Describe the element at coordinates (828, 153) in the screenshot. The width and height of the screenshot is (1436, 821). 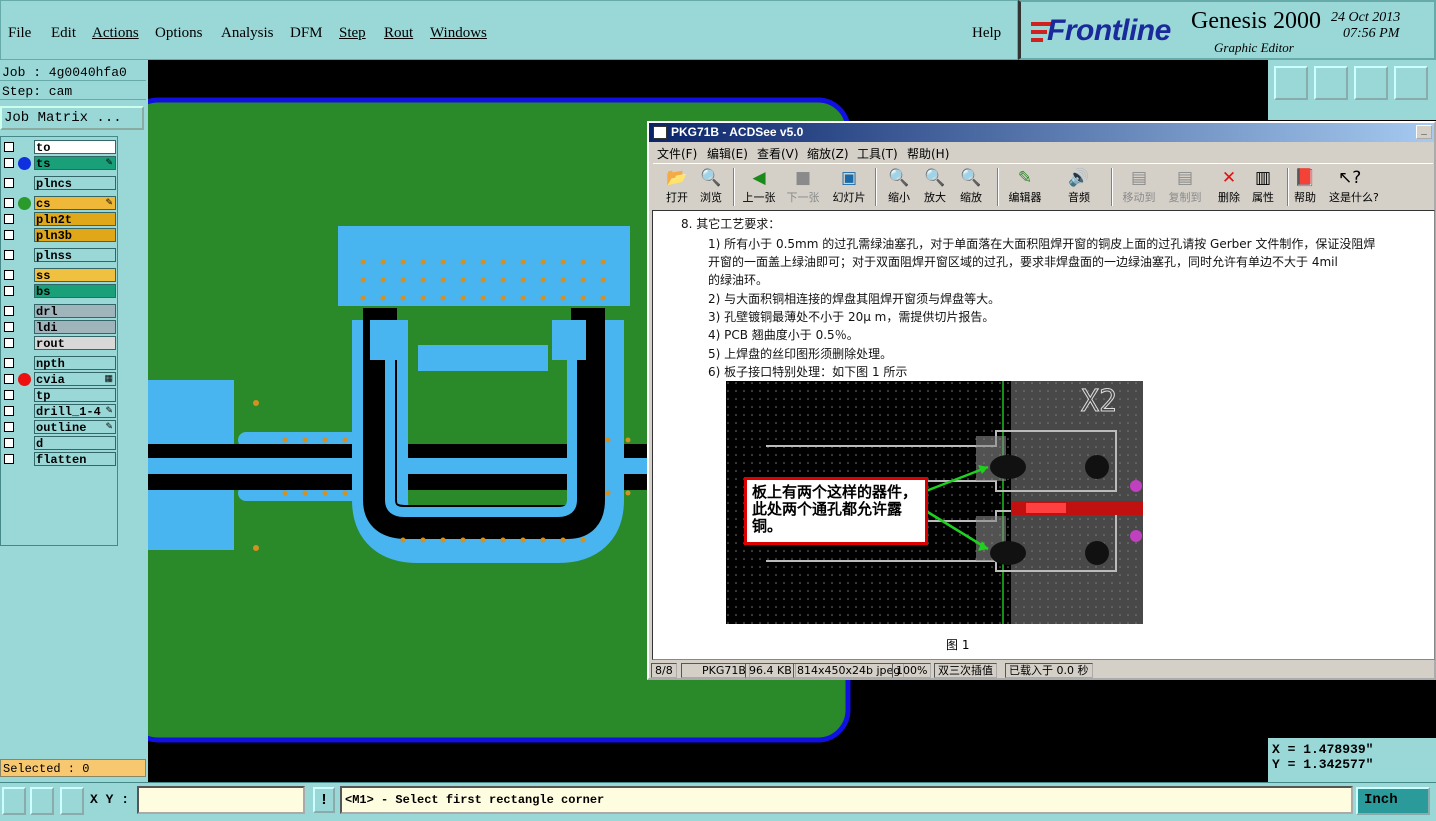
I see `acd-menu-zoom: 缩放(Z)` at that location.